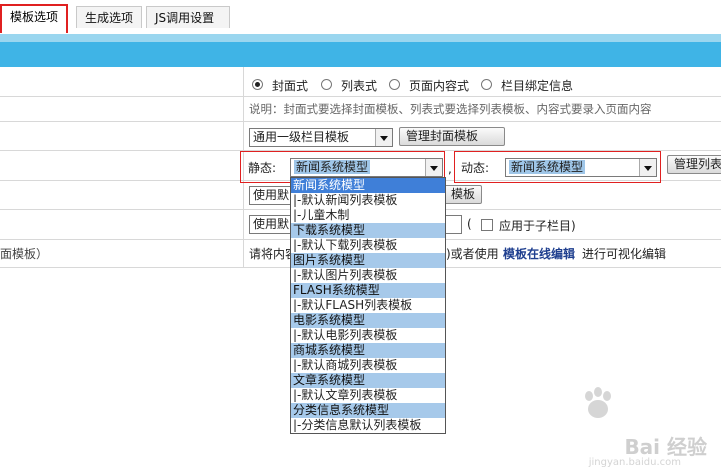 The height and width of the screenshot is (468, 721). I want to click on tab-generate-options: 生成选项, so click(109, 17).